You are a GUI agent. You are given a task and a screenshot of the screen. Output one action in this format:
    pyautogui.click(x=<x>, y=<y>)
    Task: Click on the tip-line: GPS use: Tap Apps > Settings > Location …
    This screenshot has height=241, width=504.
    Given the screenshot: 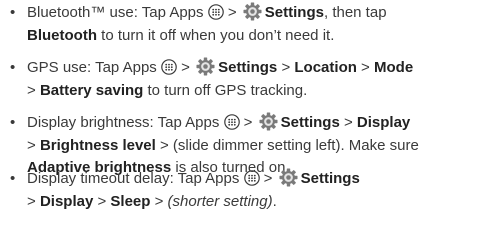 What is the action you would take?
    pyautogui.click(x=220, y=66)
    